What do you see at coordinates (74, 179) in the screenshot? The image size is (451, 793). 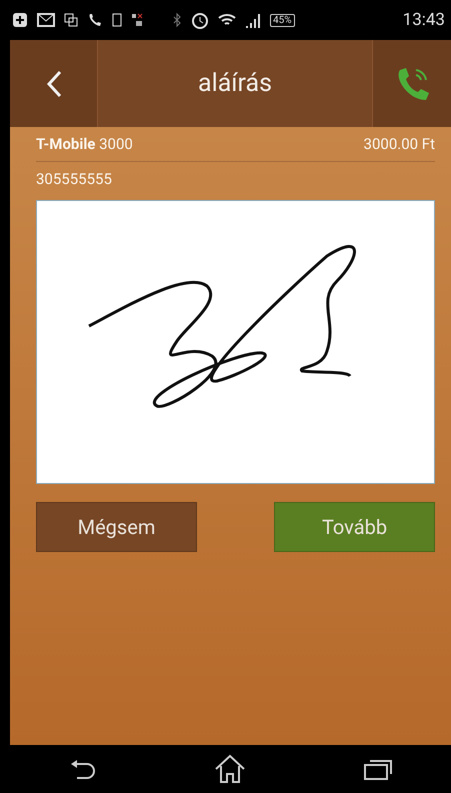 I see `phone-number: 305555555` at bounding box center [74, 179].